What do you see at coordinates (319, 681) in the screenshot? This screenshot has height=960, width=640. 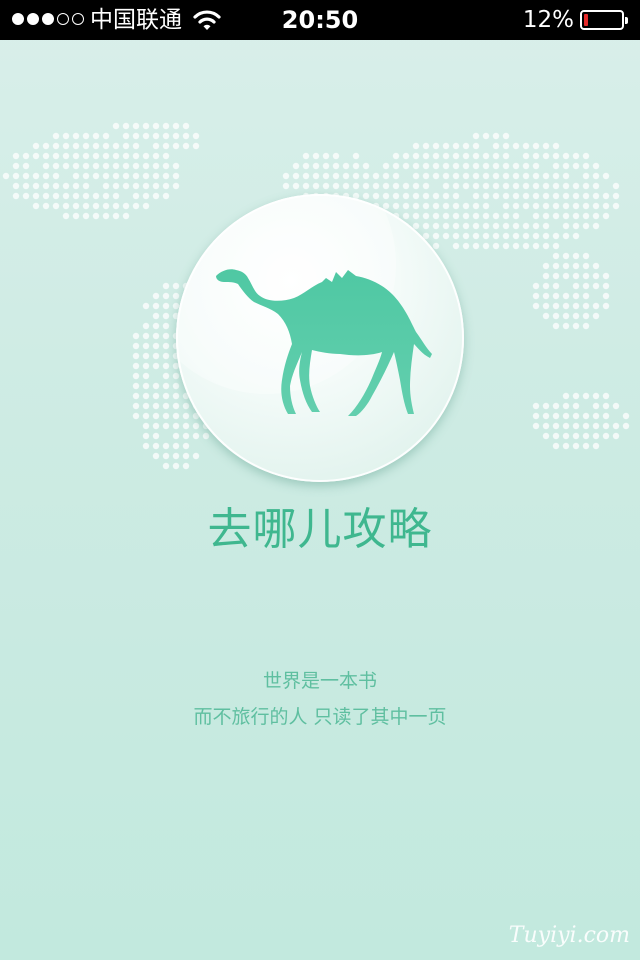 I see `tagline-line-1: 世界是一本书` at bounding box center [319, 681].